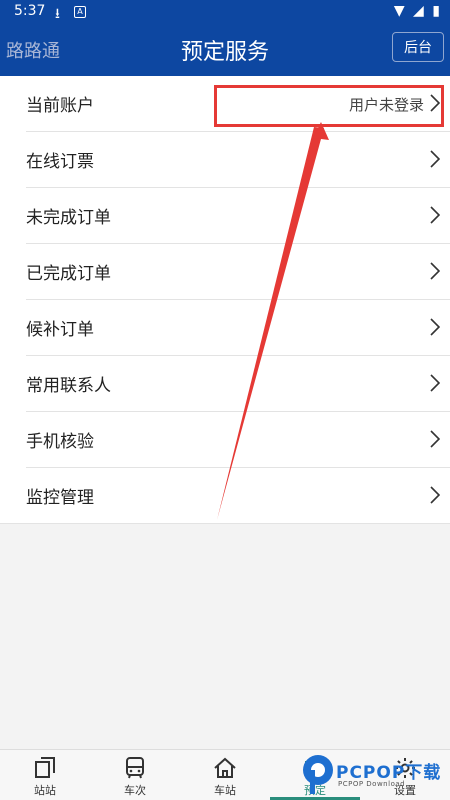  I want to click on home-icon, so click(225, 767).